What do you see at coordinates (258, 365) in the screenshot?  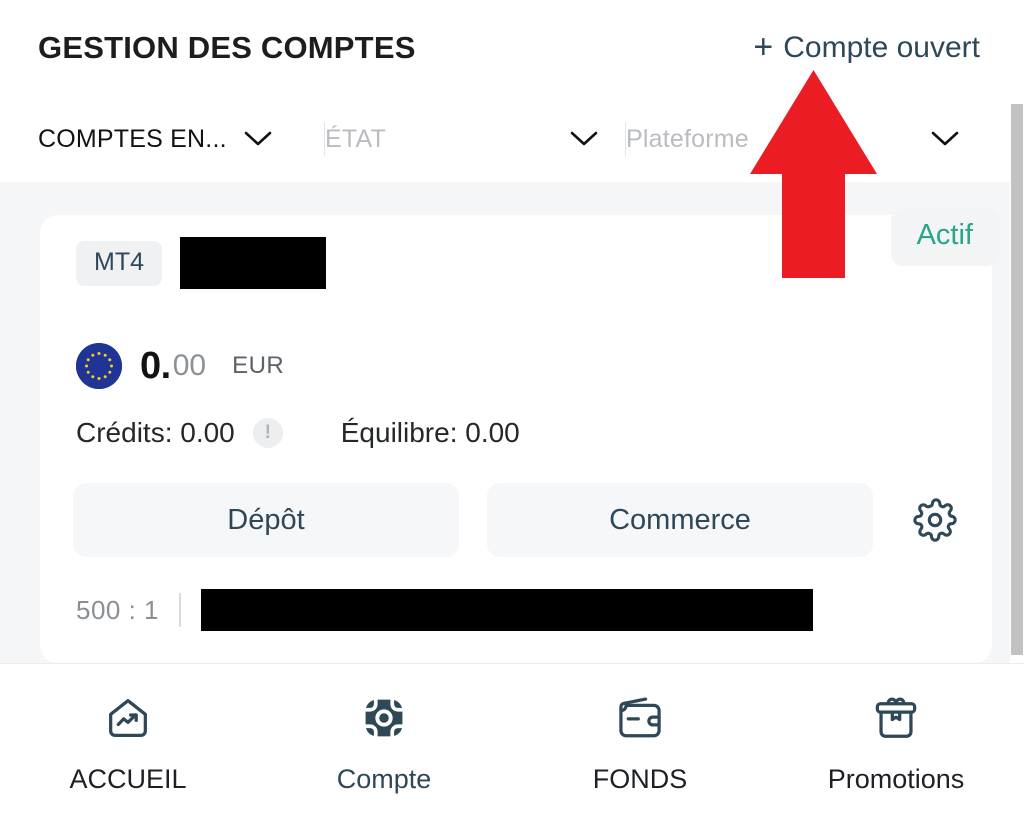 I see `currency-code: EUR` at bounding box center [258, 365].